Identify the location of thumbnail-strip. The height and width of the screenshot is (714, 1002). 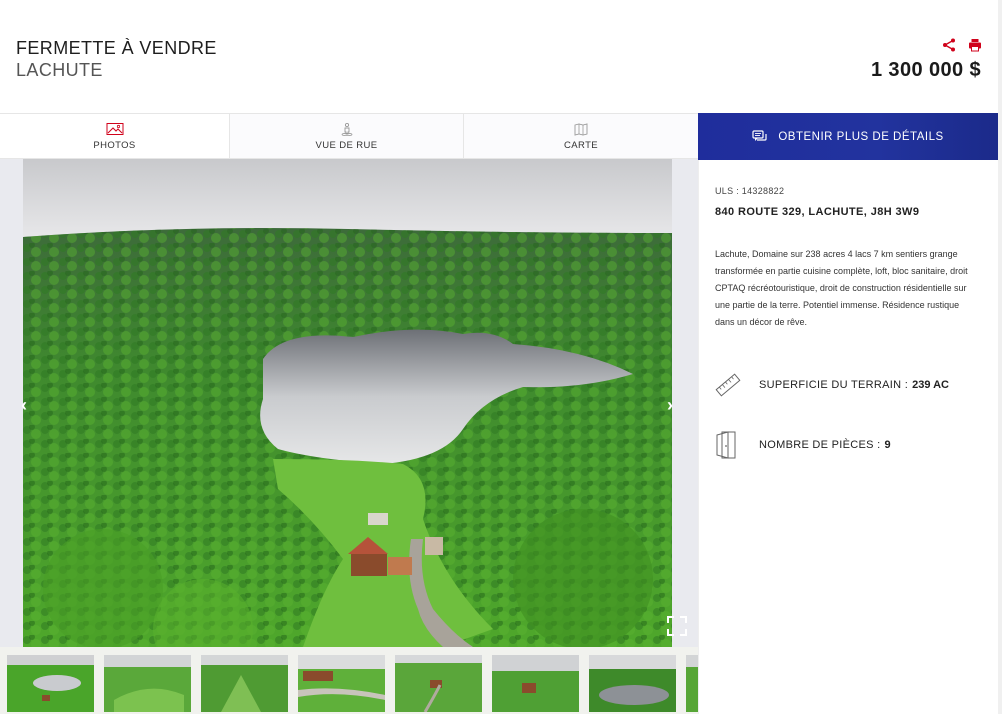
(349, 680).